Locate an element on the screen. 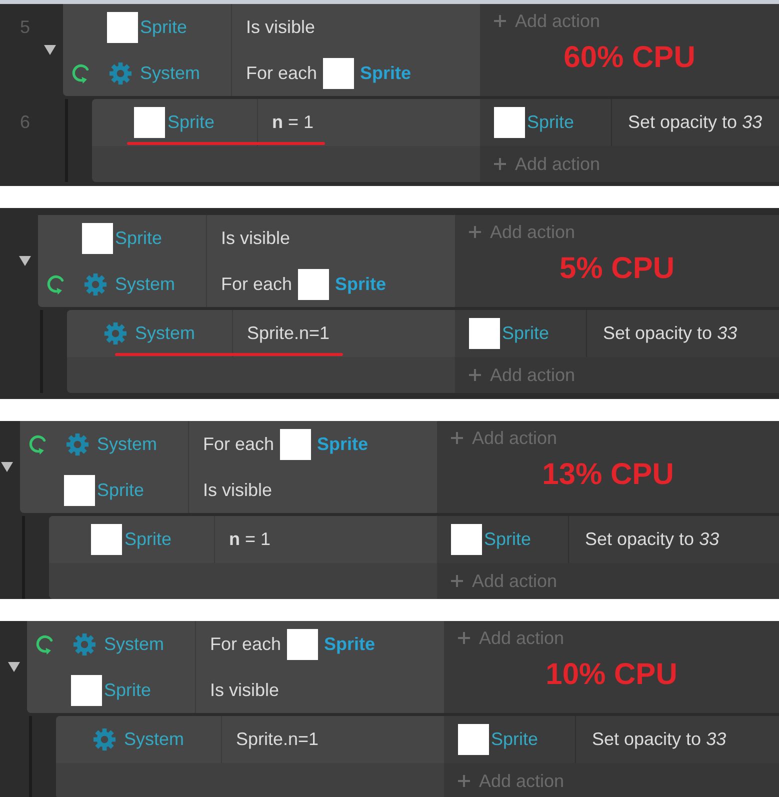 The height and width of the screenshot is (797, 779). cpu-annotation: 10% CPU is located at coordinates (612, 675).